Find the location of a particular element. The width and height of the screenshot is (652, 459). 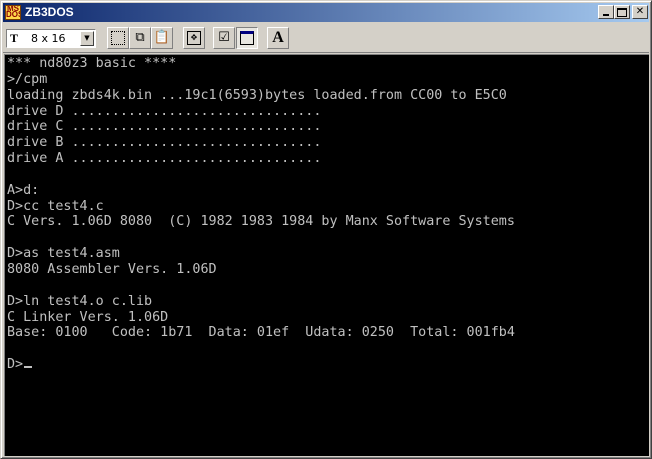

close-icon: ✕ is located at coordinates (640, 11).